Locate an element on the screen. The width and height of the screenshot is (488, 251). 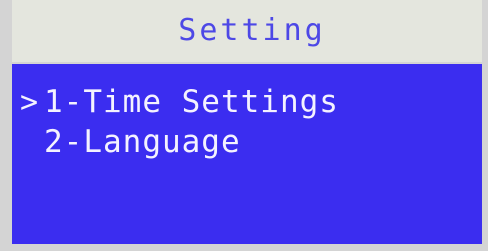
menu-item-time-settings: > 1-Time Settings is located at coordinates (179, 102).